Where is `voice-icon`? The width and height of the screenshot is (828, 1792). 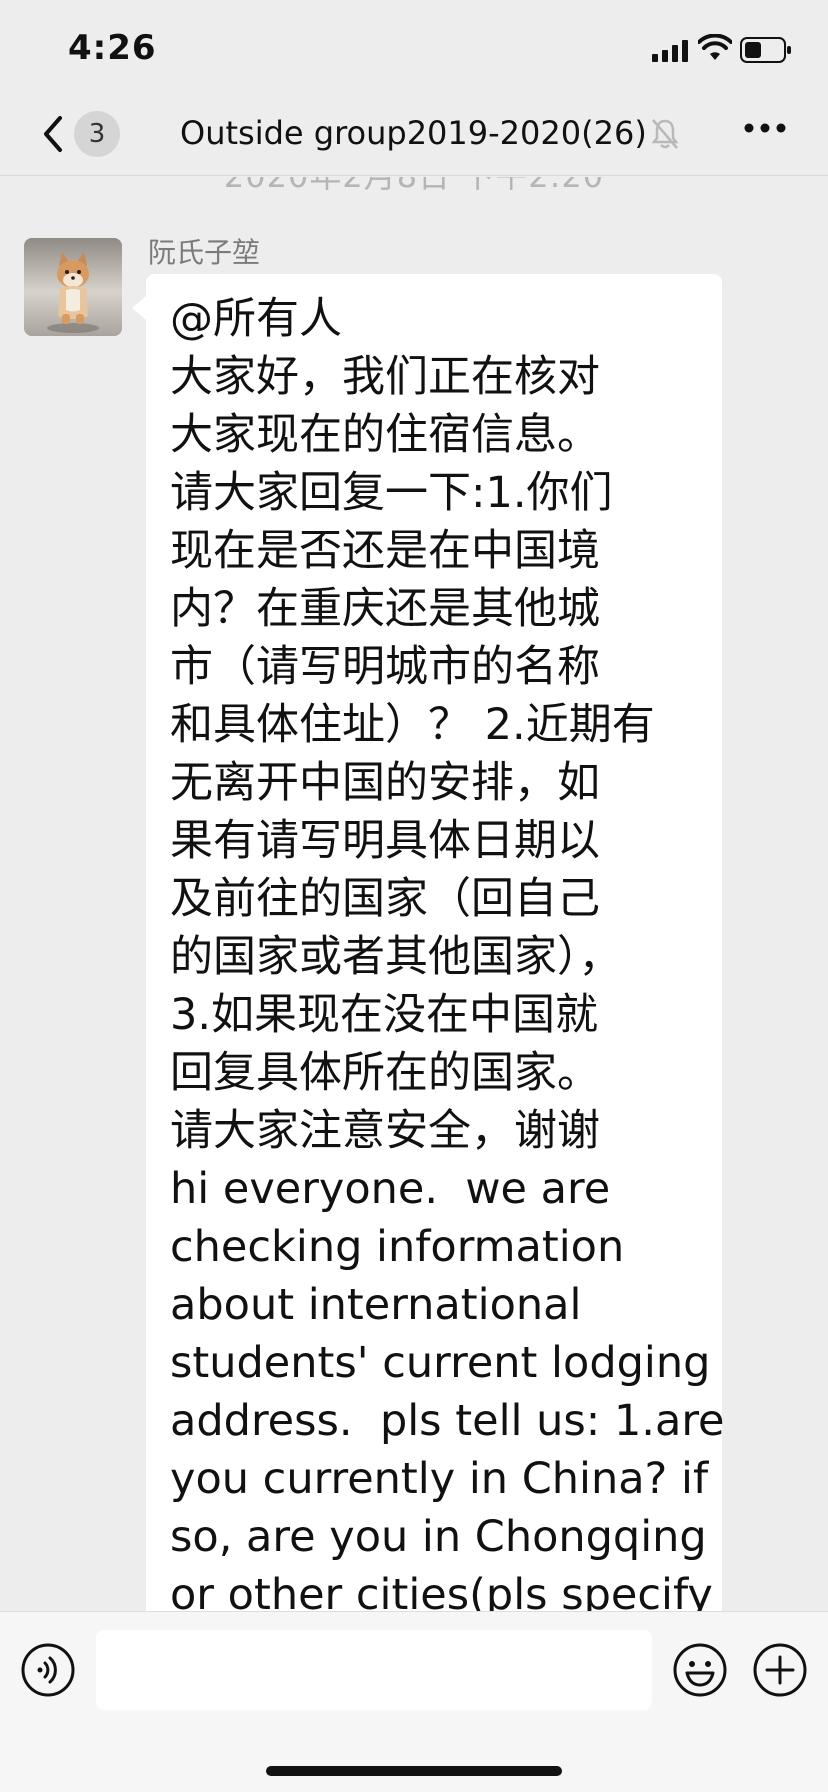 voice-icon is located at coordinates (48, 1670).